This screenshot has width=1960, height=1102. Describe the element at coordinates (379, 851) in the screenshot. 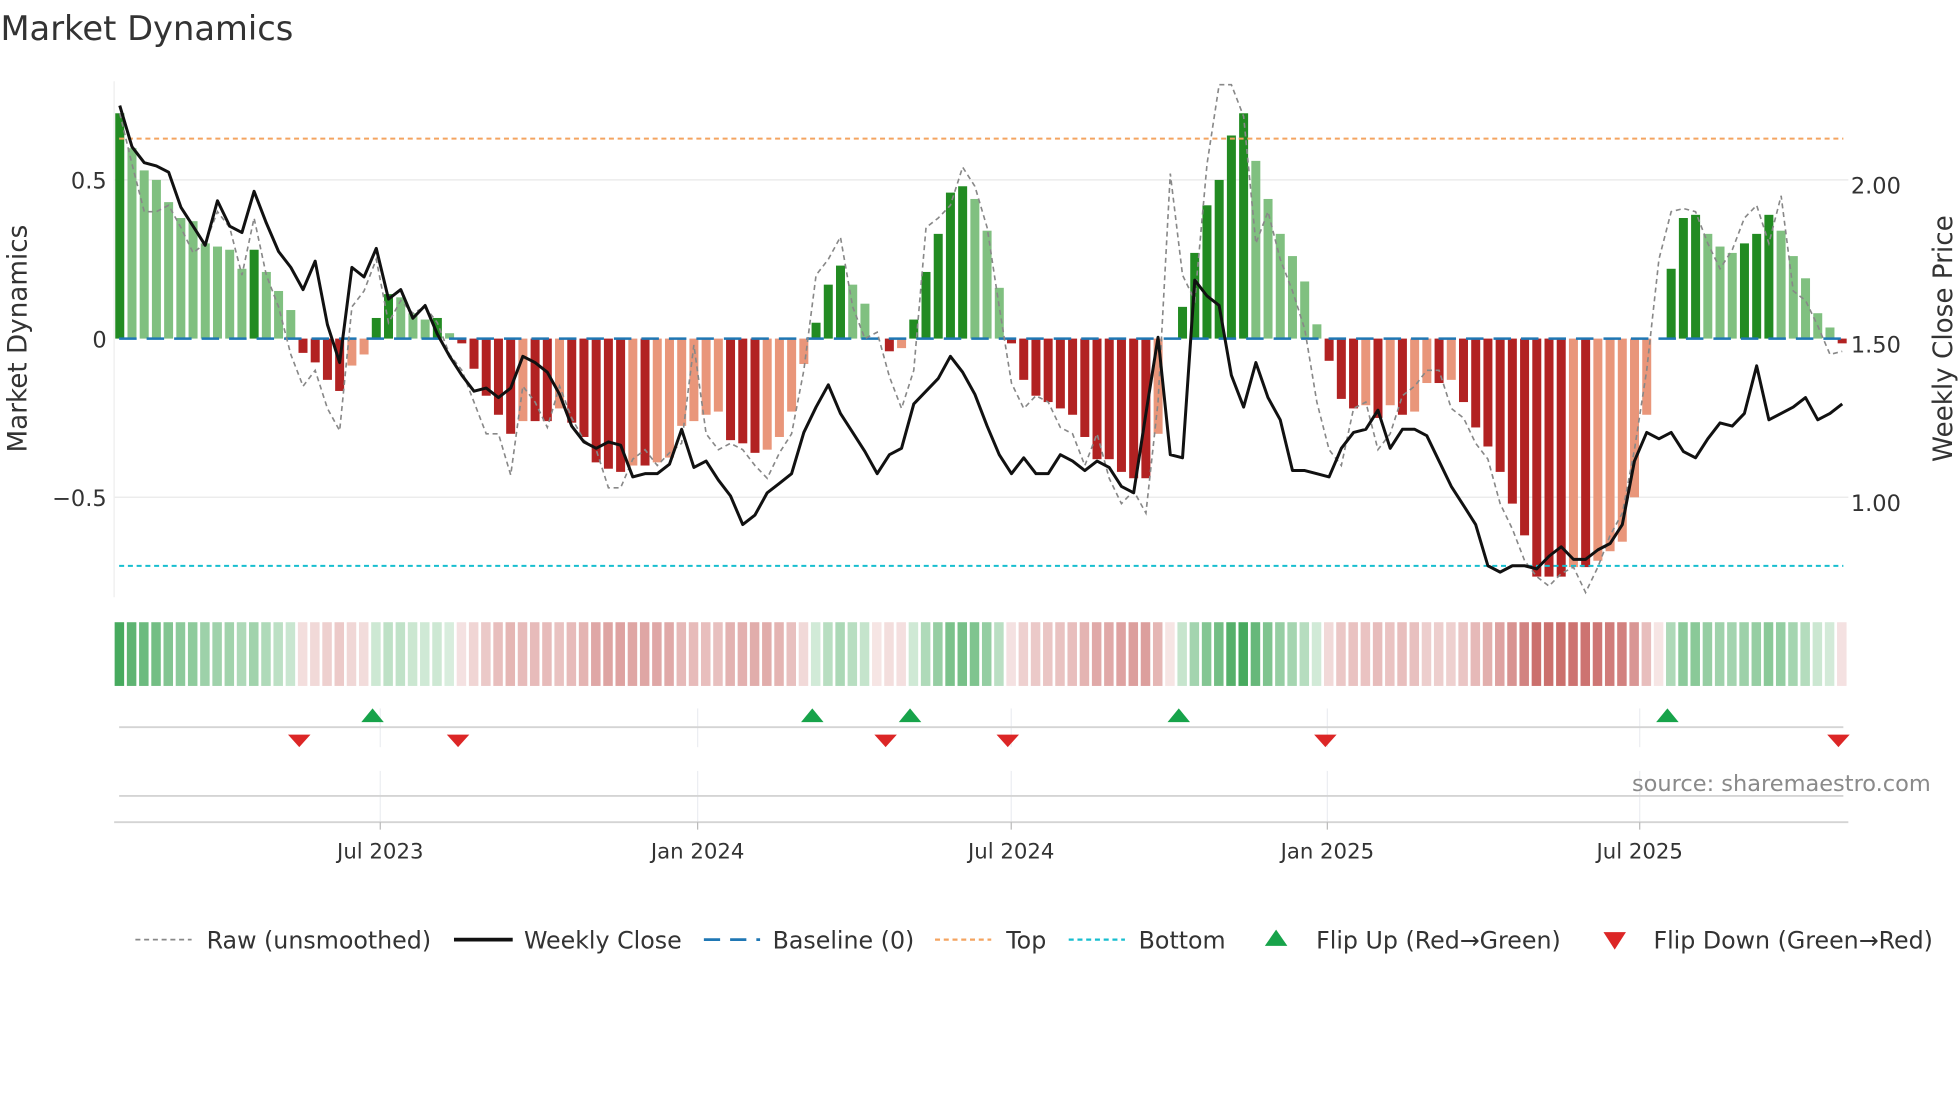

I see `x-tick-label: Jul 2023` at that location.